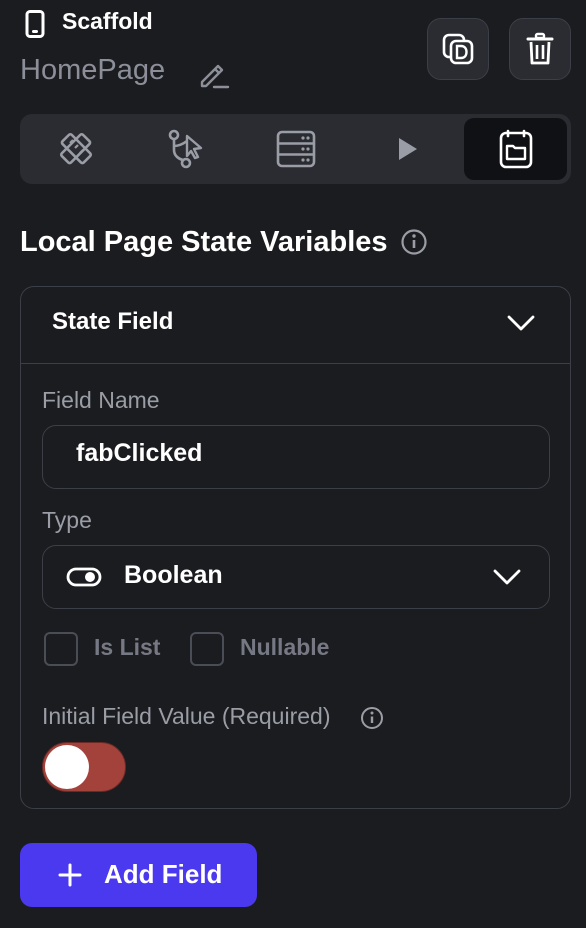 The height and width of the screenshot is (928, 586). What do you see at coordinates (107, 21) in the screenshot?
I see `widget-type-label: Scaffold` at bounding box center [107, 21].